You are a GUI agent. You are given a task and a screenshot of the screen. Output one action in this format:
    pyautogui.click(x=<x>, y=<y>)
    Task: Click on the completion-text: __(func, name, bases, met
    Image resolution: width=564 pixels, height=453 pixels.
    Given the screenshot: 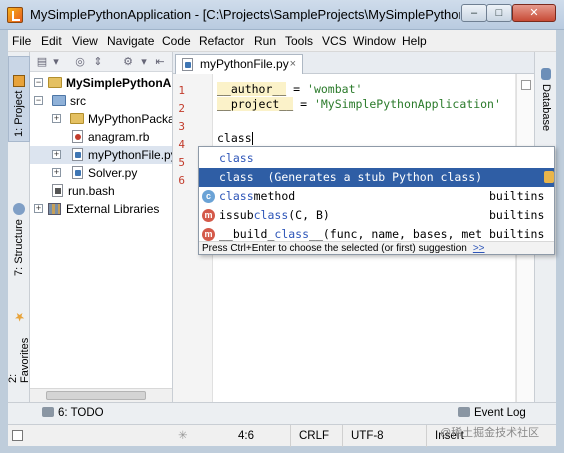 What is the action you would take?
    pyautogui.click(x=396, y=234)
    